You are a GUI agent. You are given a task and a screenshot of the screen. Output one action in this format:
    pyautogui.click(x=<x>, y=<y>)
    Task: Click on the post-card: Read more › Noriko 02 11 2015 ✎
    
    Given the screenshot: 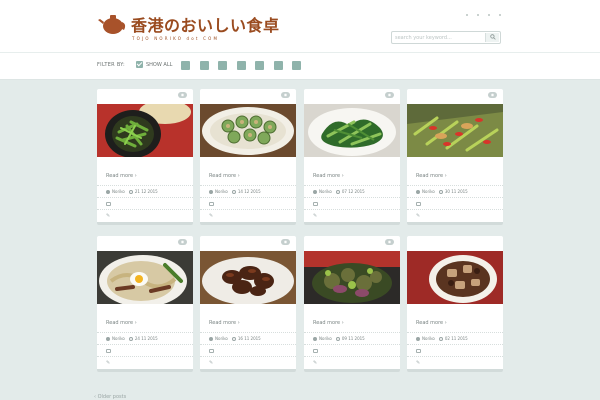 What is the action you would take?
    pyautogui.click(x=455, y=304)
    